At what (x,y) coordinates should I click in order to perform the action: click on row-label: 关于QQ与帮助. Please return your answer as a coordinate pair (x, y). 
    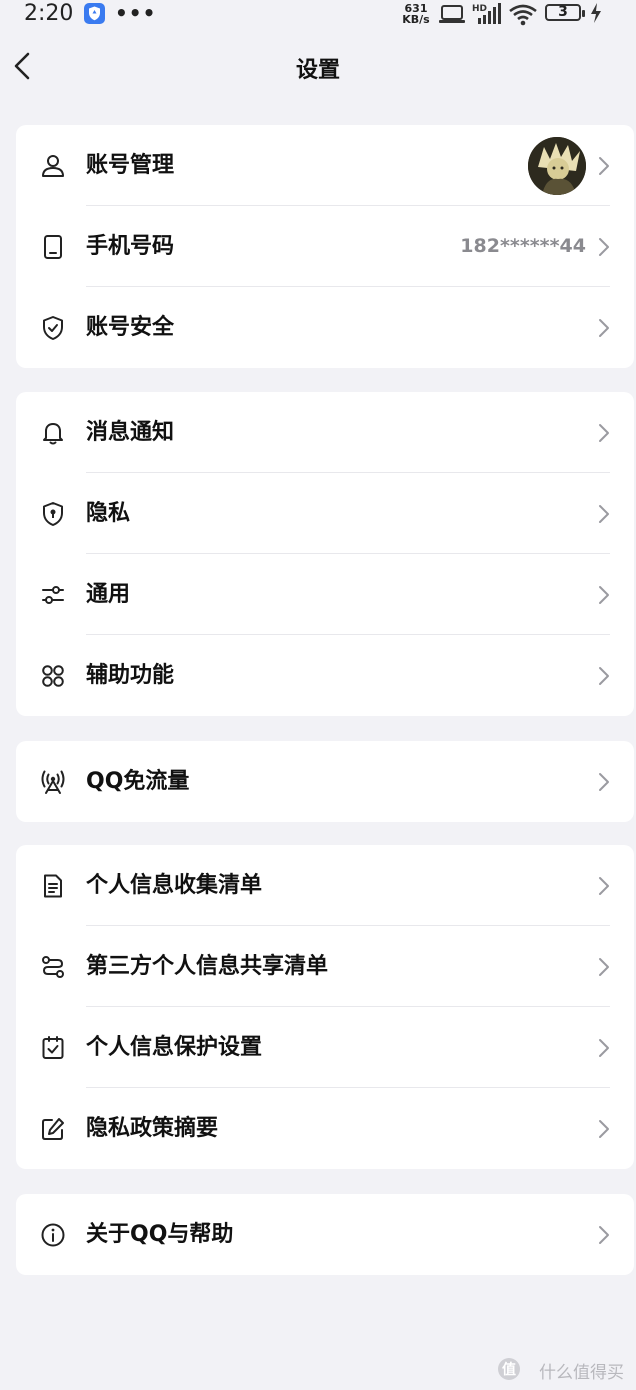
    Looking at the image, I should click on (160, 1234).